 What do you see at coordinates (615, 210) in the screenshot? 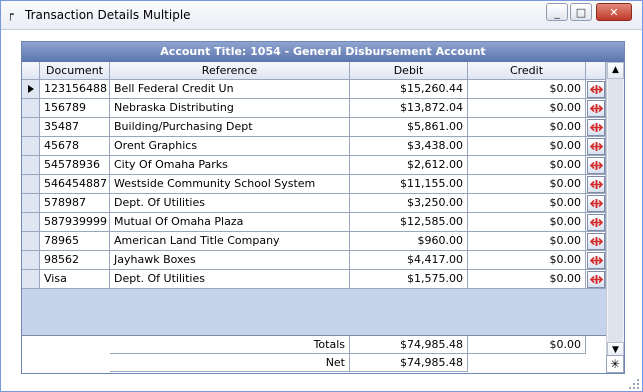
I see `scroll-thumb` at bounding box center [615, 210].